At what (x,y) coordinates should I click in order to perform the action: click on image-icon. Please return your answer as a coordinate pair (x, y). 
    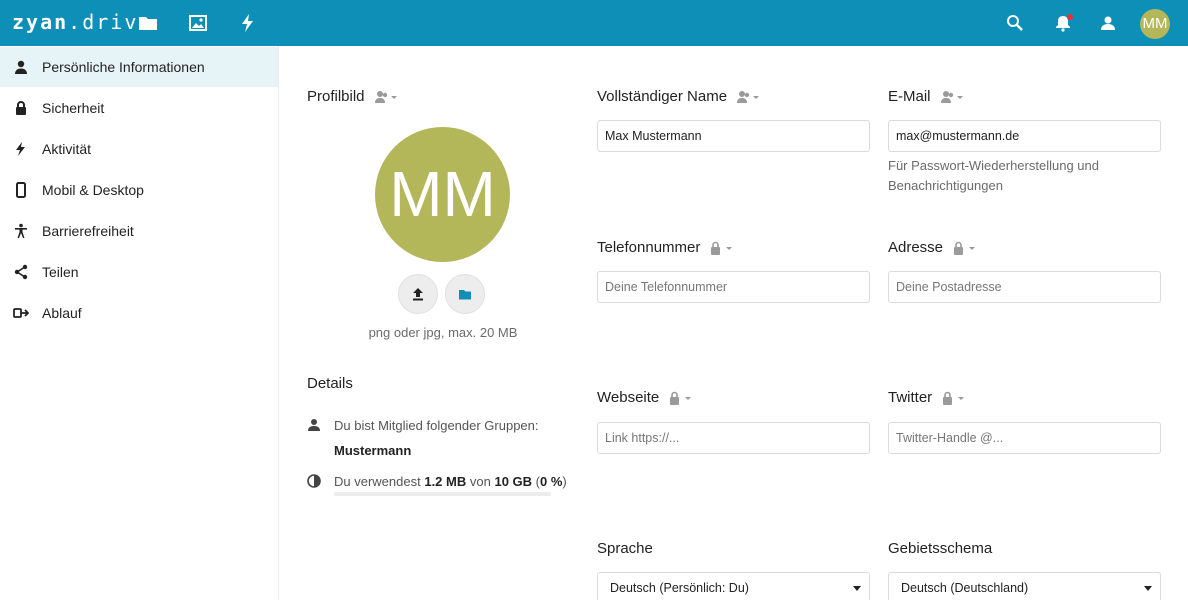
    Looking at the image, I should click on (198, 23).